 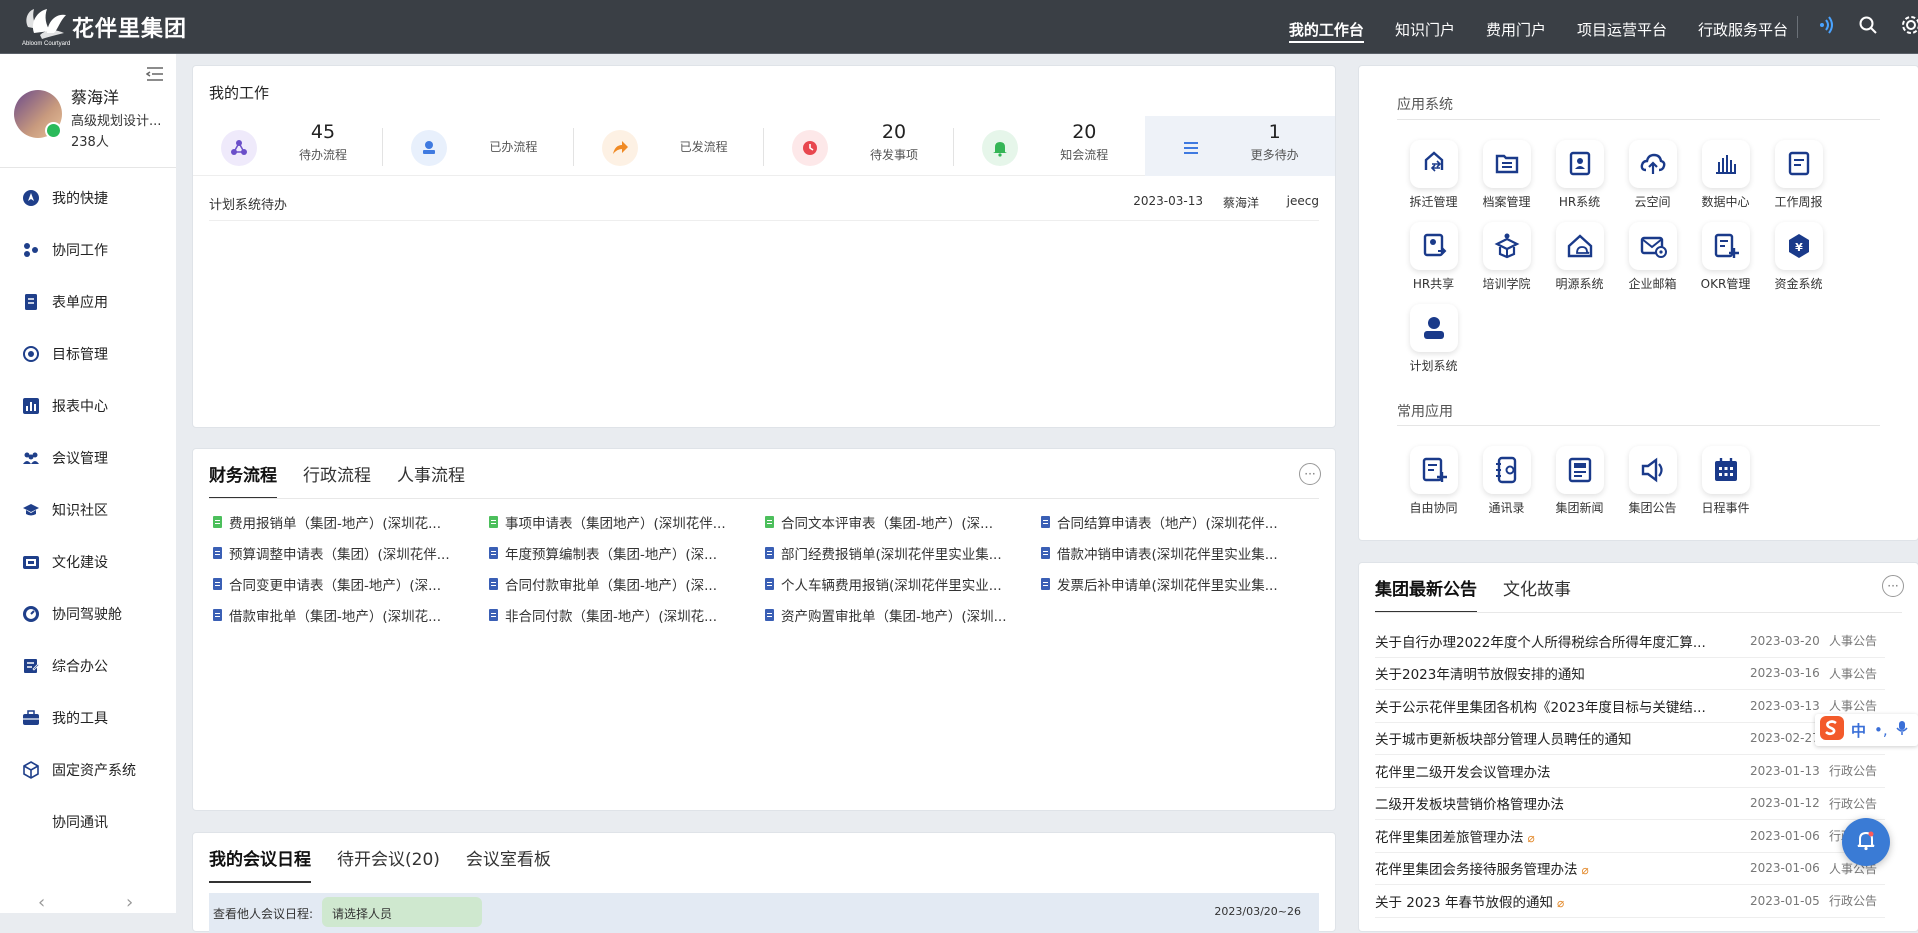 What do you see at coordinates (1579, 481) in the screenshot?
I see `app-tile: 集团新闻` at bounding box center [1579, 481].